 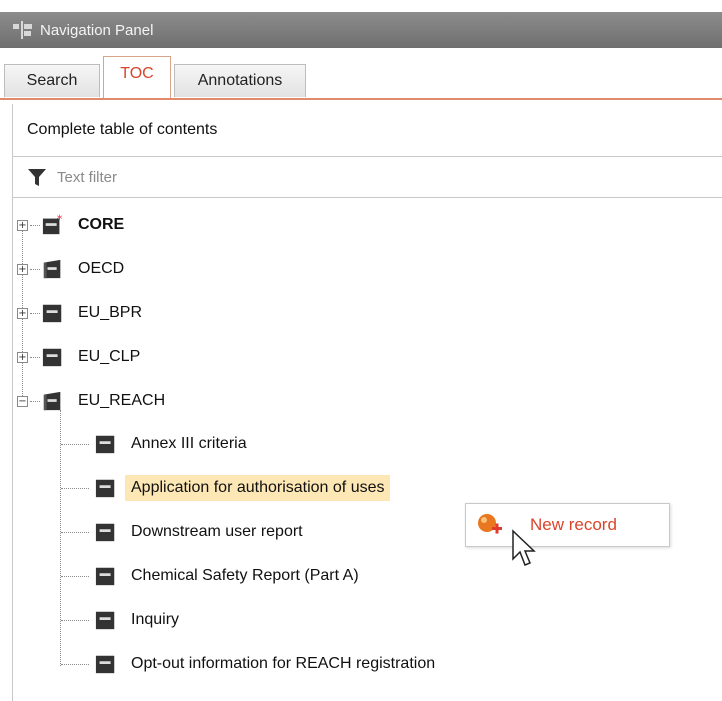 I want to click on tree-node-label: CORE, so click(x=101, y=224).